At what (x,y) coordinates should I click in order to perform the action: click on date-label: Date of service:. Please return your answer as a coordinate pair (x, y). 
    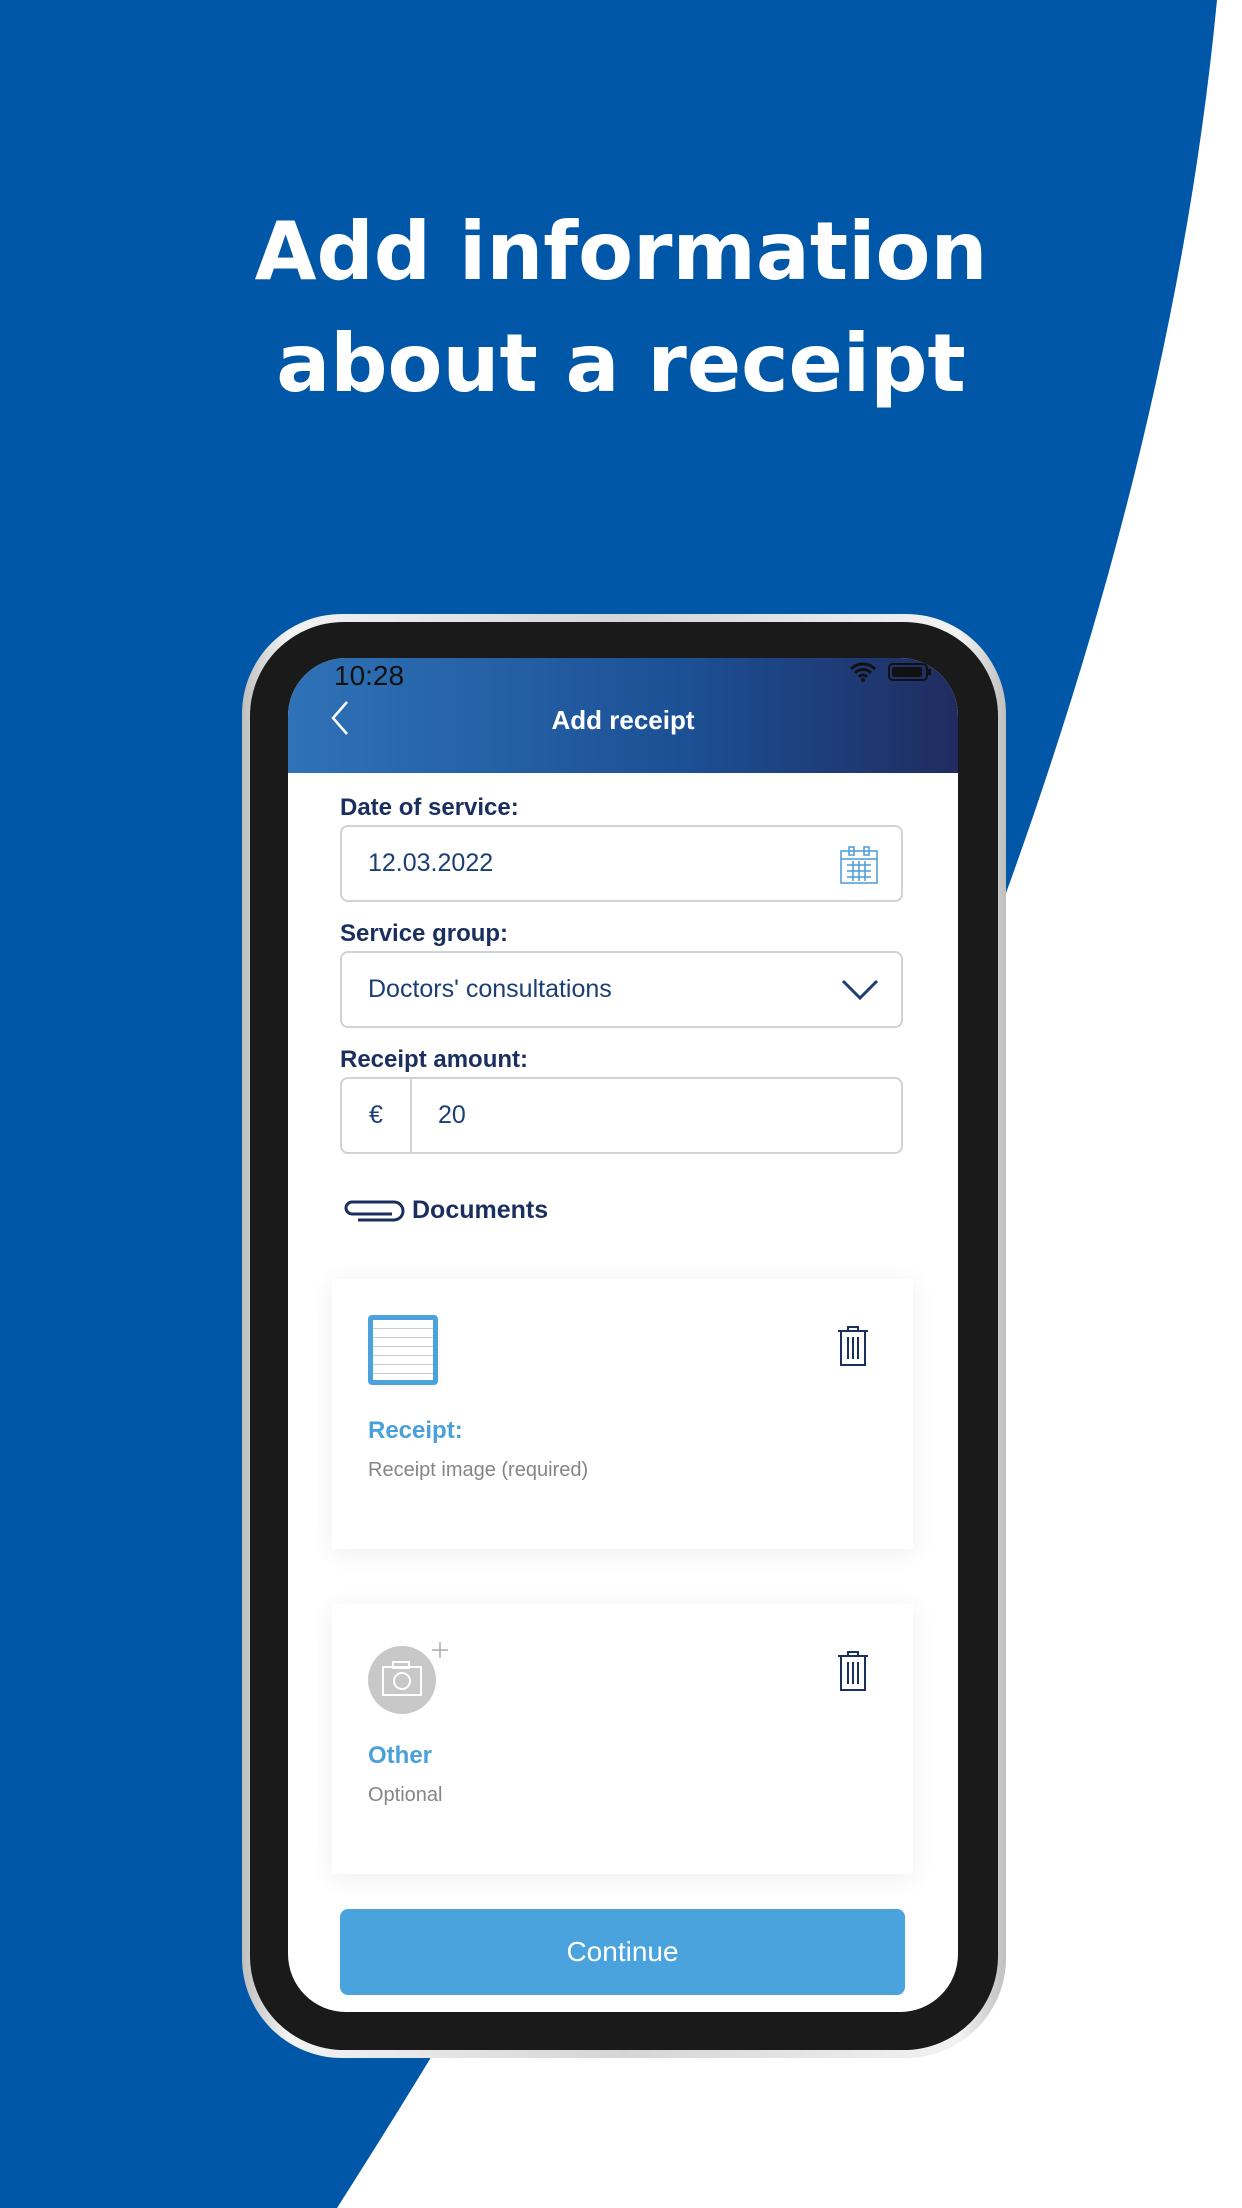
    Looking at the image, I should click on (429, 807).